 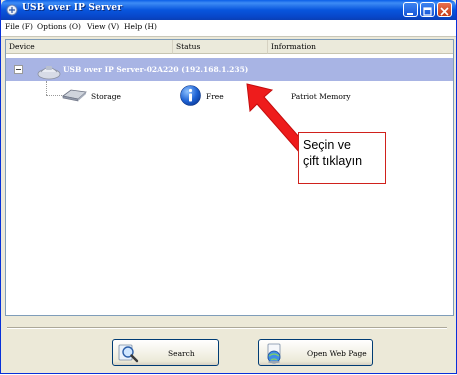 I want to click on menu-bar: File (F) Options (O) View (V) Help (H), so click(x=228, y=28).